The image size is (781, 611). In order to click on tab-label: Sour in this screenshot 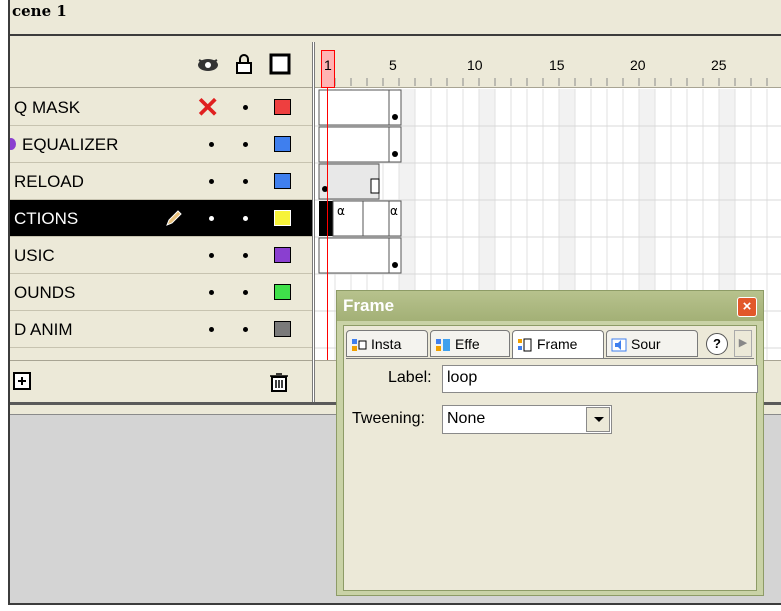, I will do `click(646, 344)`.